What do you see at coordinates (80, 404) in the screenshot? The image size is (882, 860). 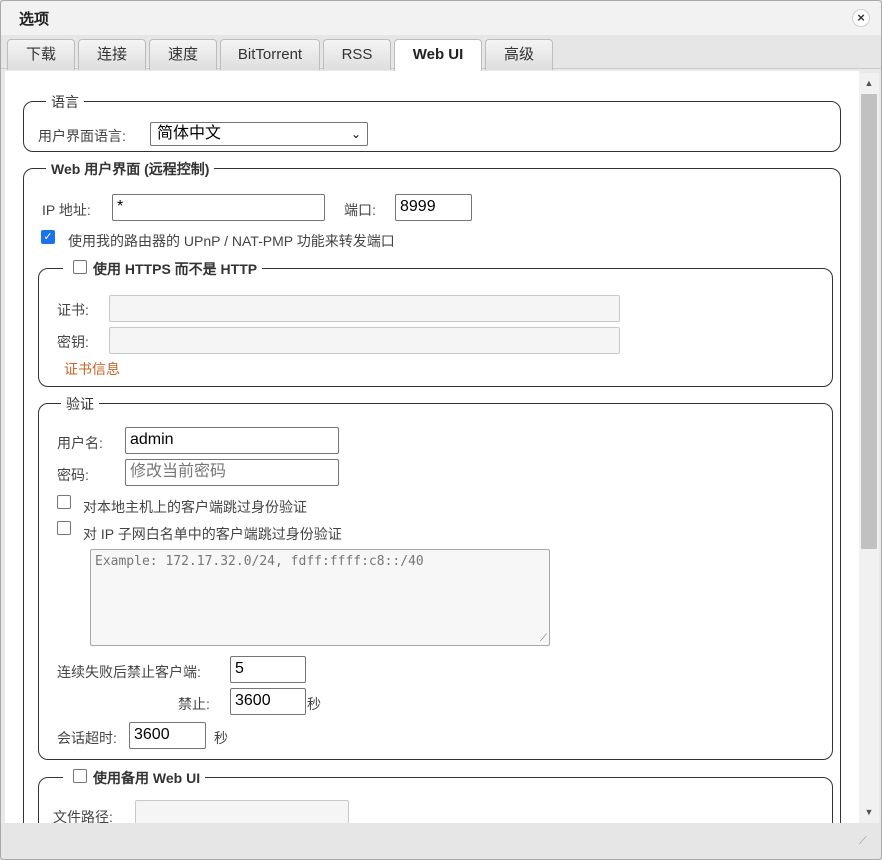 I see `auth-legend: 验证` at bounding box center [80, 404].